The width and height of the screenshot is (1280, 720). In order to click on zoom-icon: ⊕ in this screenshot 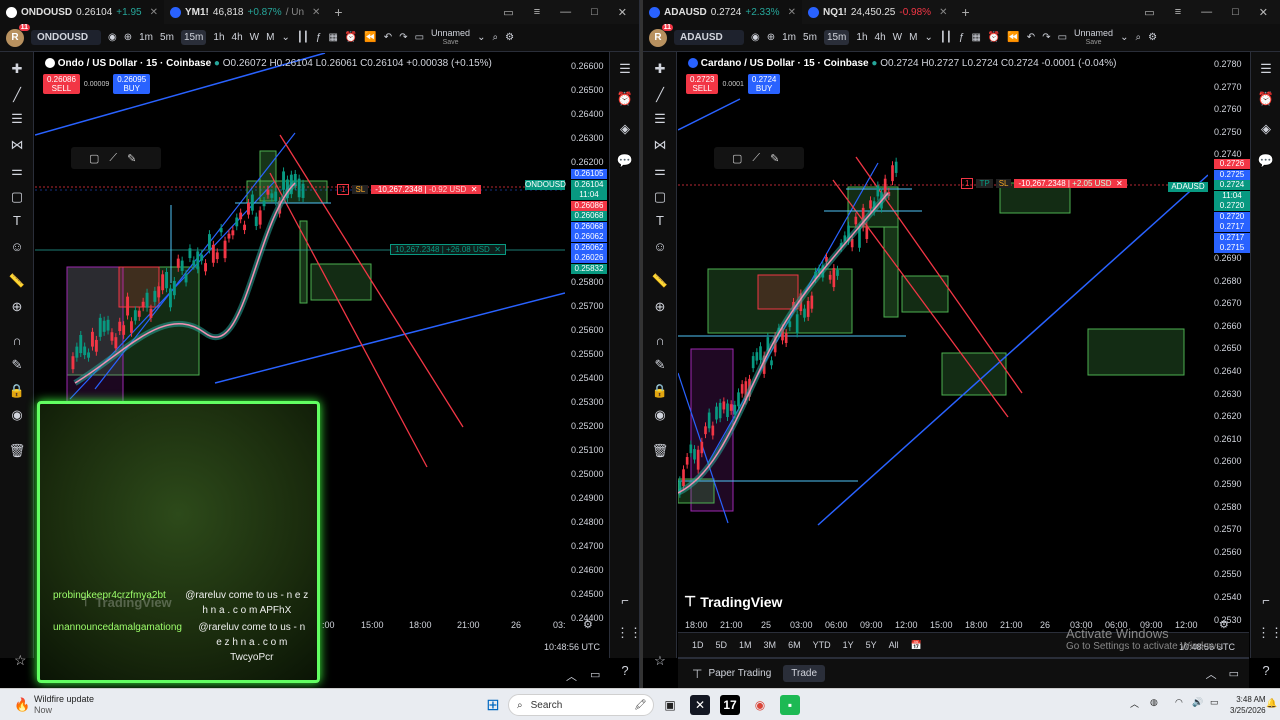, I will do `click(17, 307)`.